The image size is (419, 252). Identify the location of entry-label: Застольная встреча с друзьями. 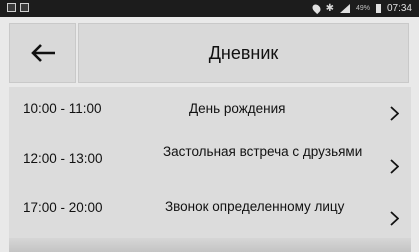
(263, 151).